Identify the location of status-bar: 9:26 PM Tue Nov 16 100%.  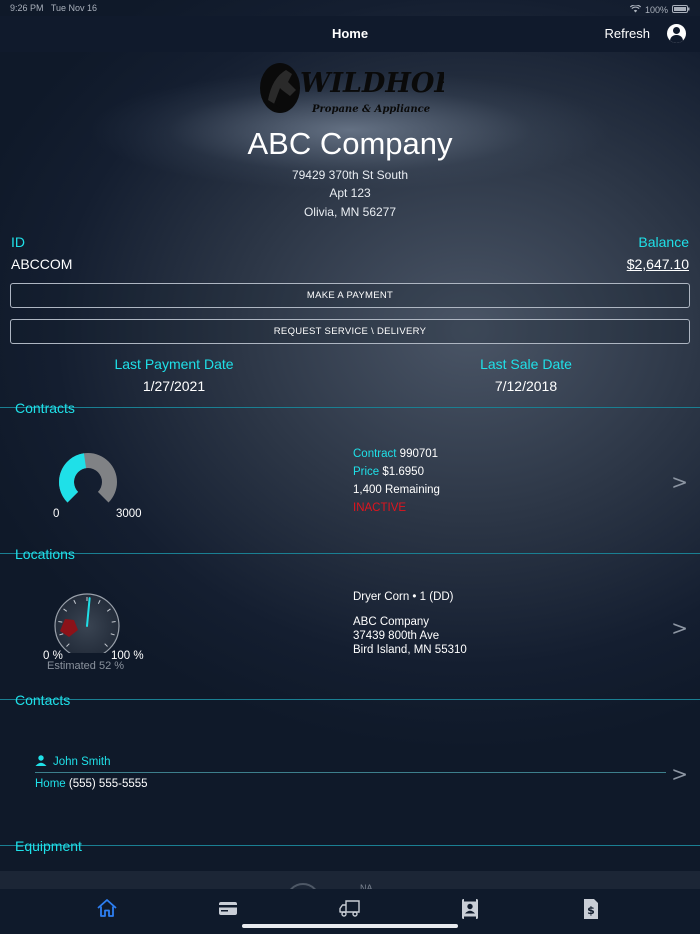
(350, 8).